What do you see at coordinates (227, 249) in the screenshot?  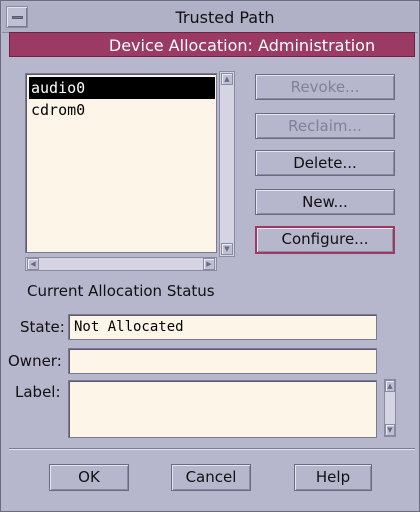 I see `scroll-down-arrow-icon: ▼` at bounding box center [227, 249].